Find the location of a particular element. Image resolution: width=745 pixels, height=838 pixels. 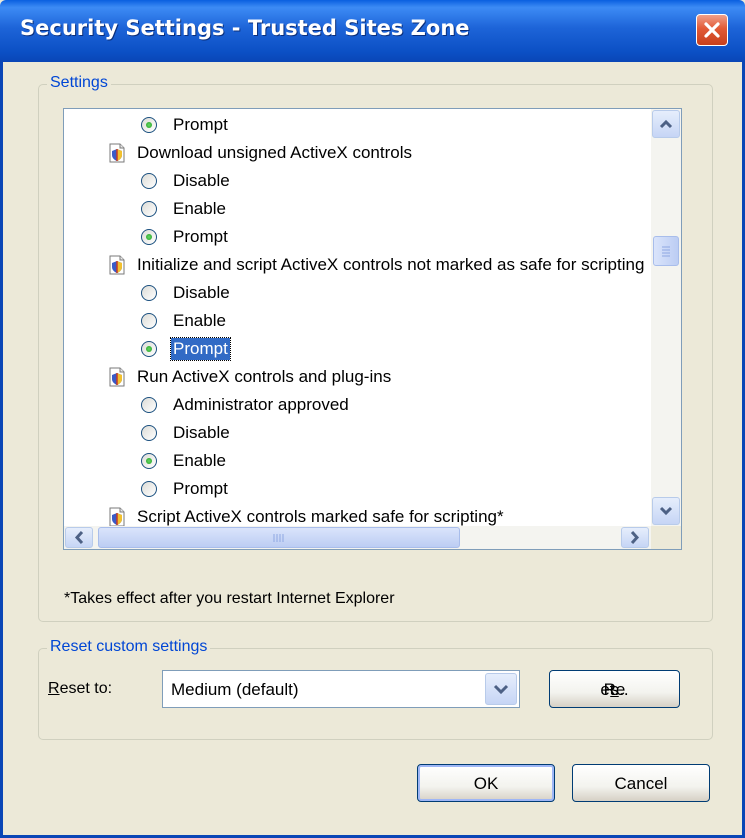

chevron-left-icon is located at coordinates (79, 537).